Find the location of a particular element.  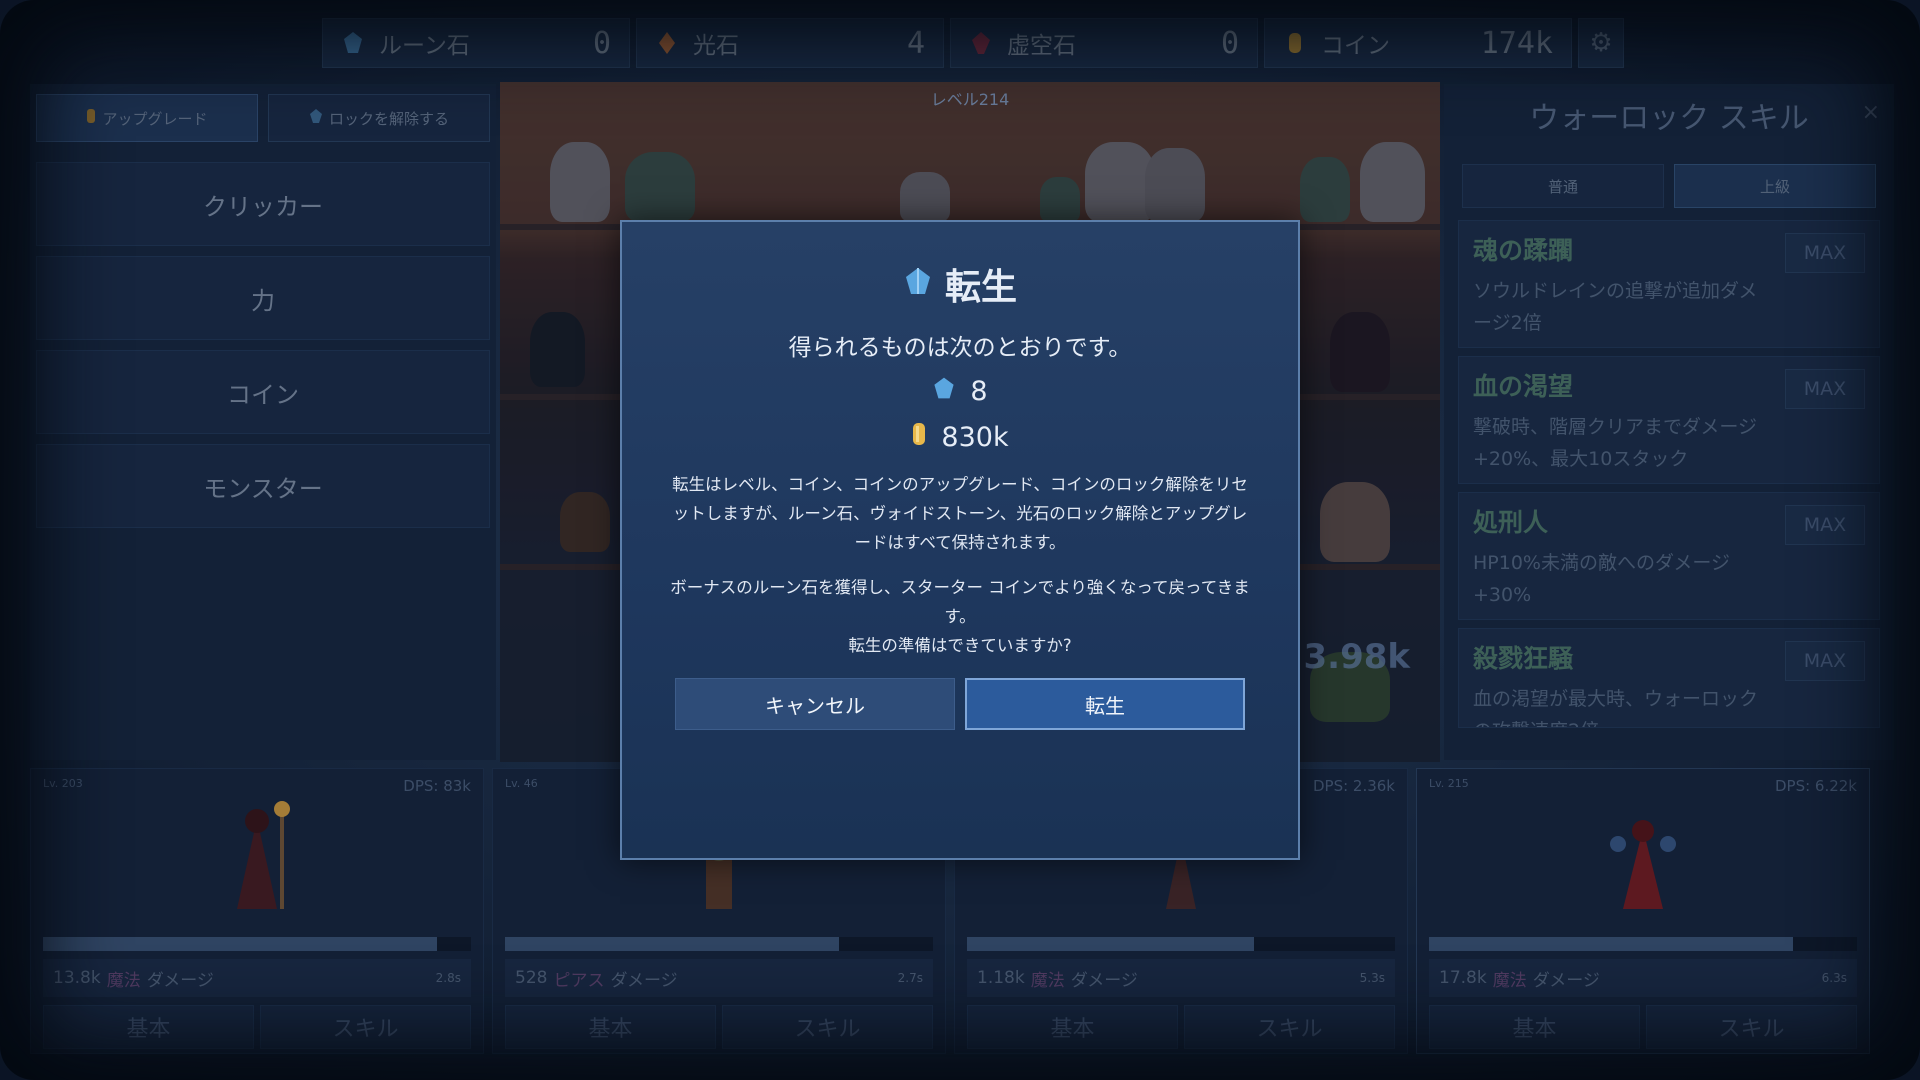

reward-runes: 8 is located at coordinates (960, 391).